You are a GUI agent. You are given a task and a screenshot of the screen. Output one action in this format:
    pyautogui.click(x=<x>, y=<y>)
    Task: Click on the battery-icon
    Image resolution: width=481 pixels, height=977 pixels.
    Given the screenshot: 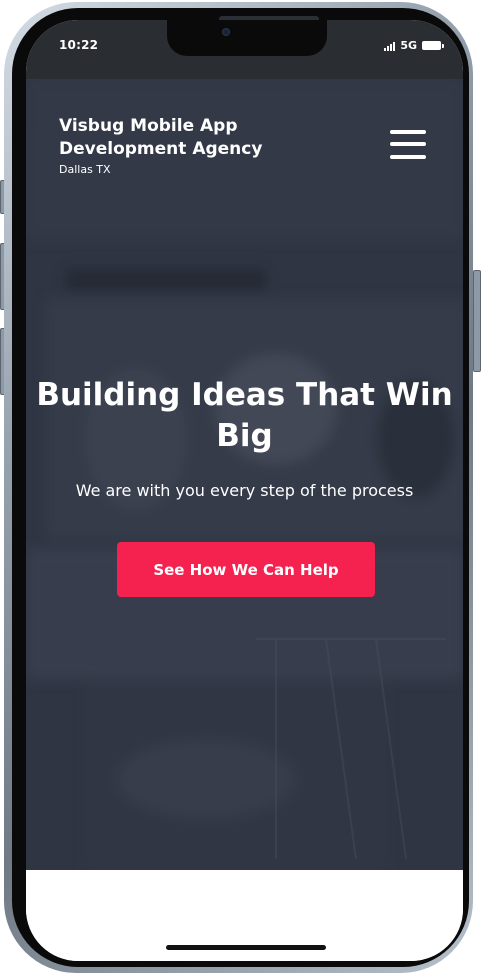 What is the action you would take?
    pyautogui.click(x=433, y=45)
    